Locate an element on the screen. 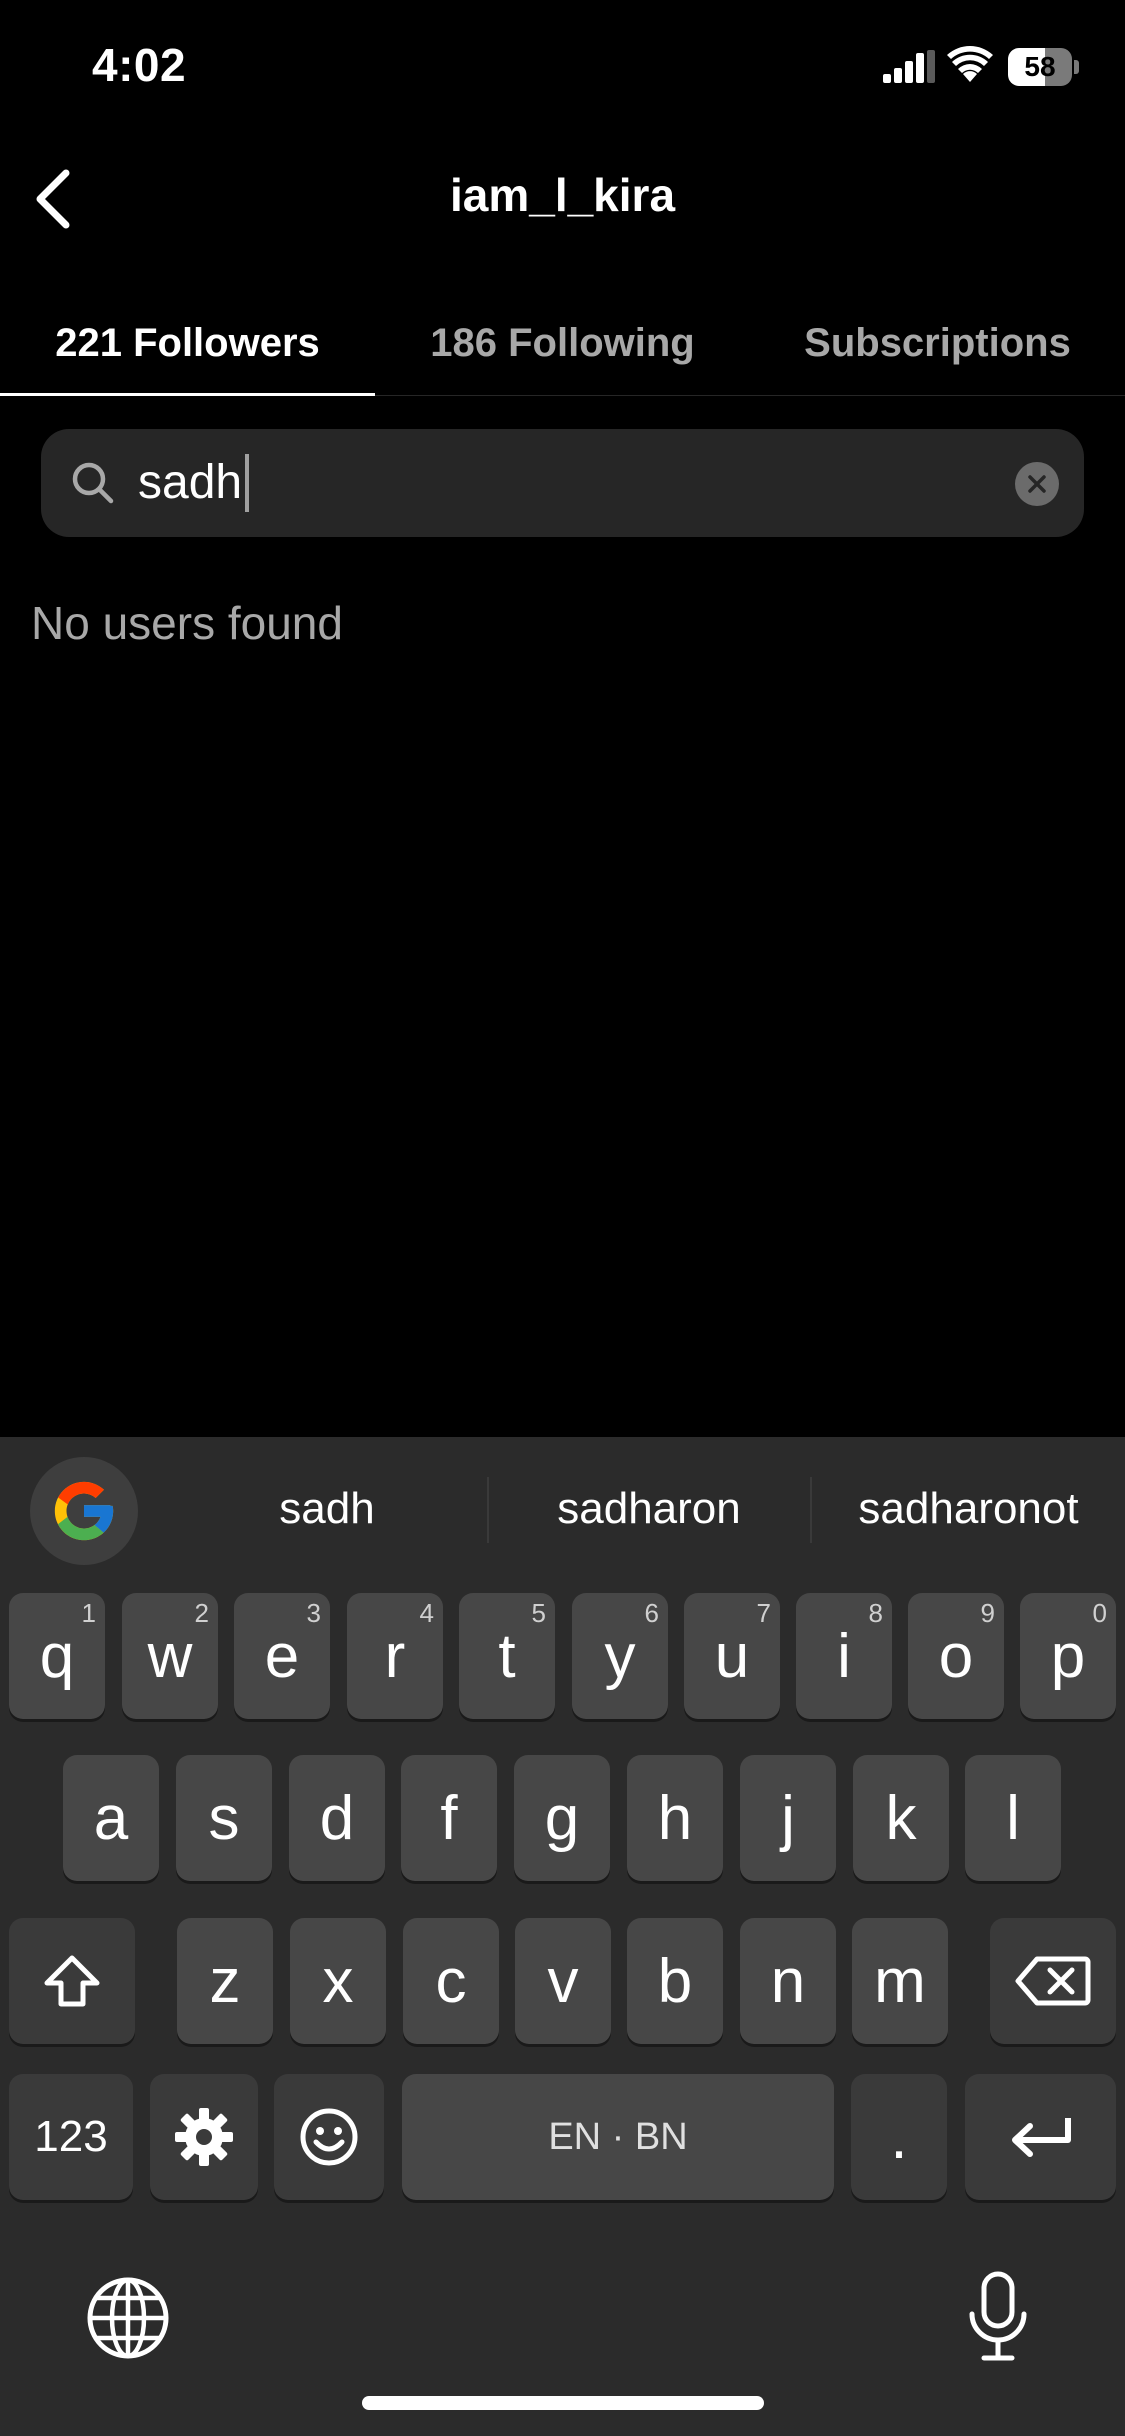  key-e: e3 is located at coordinates (282, 1656).